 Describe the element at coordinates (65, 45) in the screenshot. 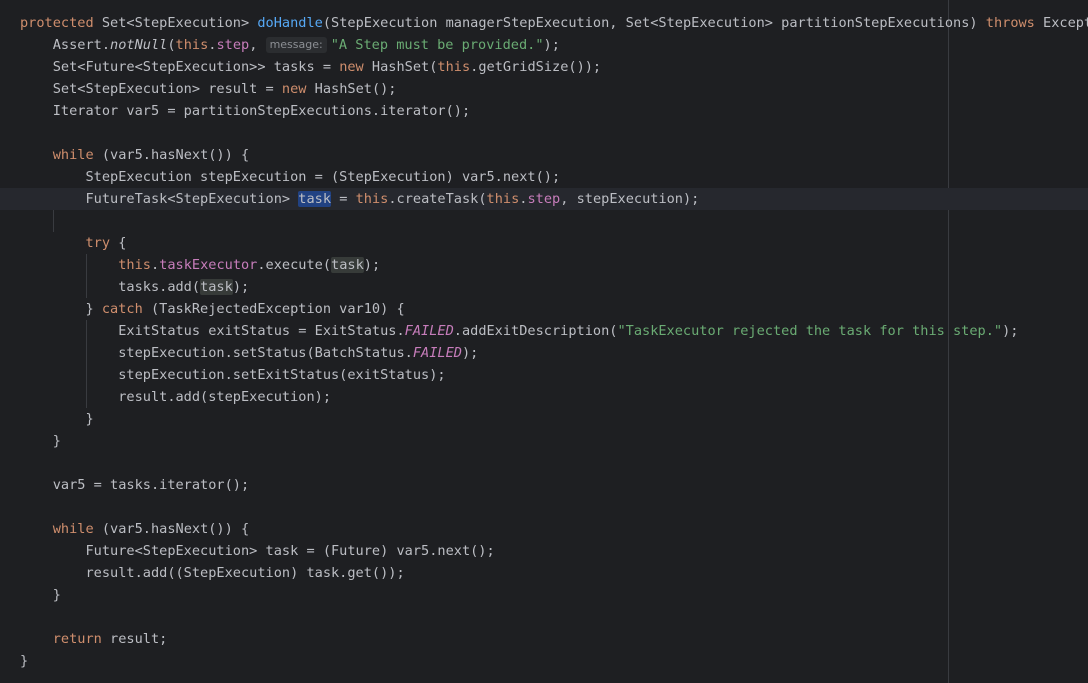

I see `code-text: Assert.` at that location.